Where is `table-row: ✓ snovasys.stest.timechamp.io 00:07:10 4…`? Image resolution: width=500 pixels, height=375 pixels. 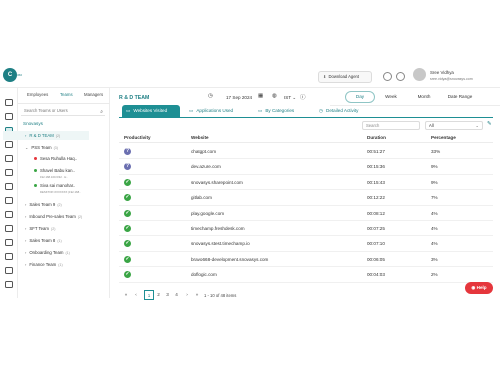 table-row: ✓ snovasys.stest.timechamp.io 00:07:10 4… is located at coordinates (306, 244).